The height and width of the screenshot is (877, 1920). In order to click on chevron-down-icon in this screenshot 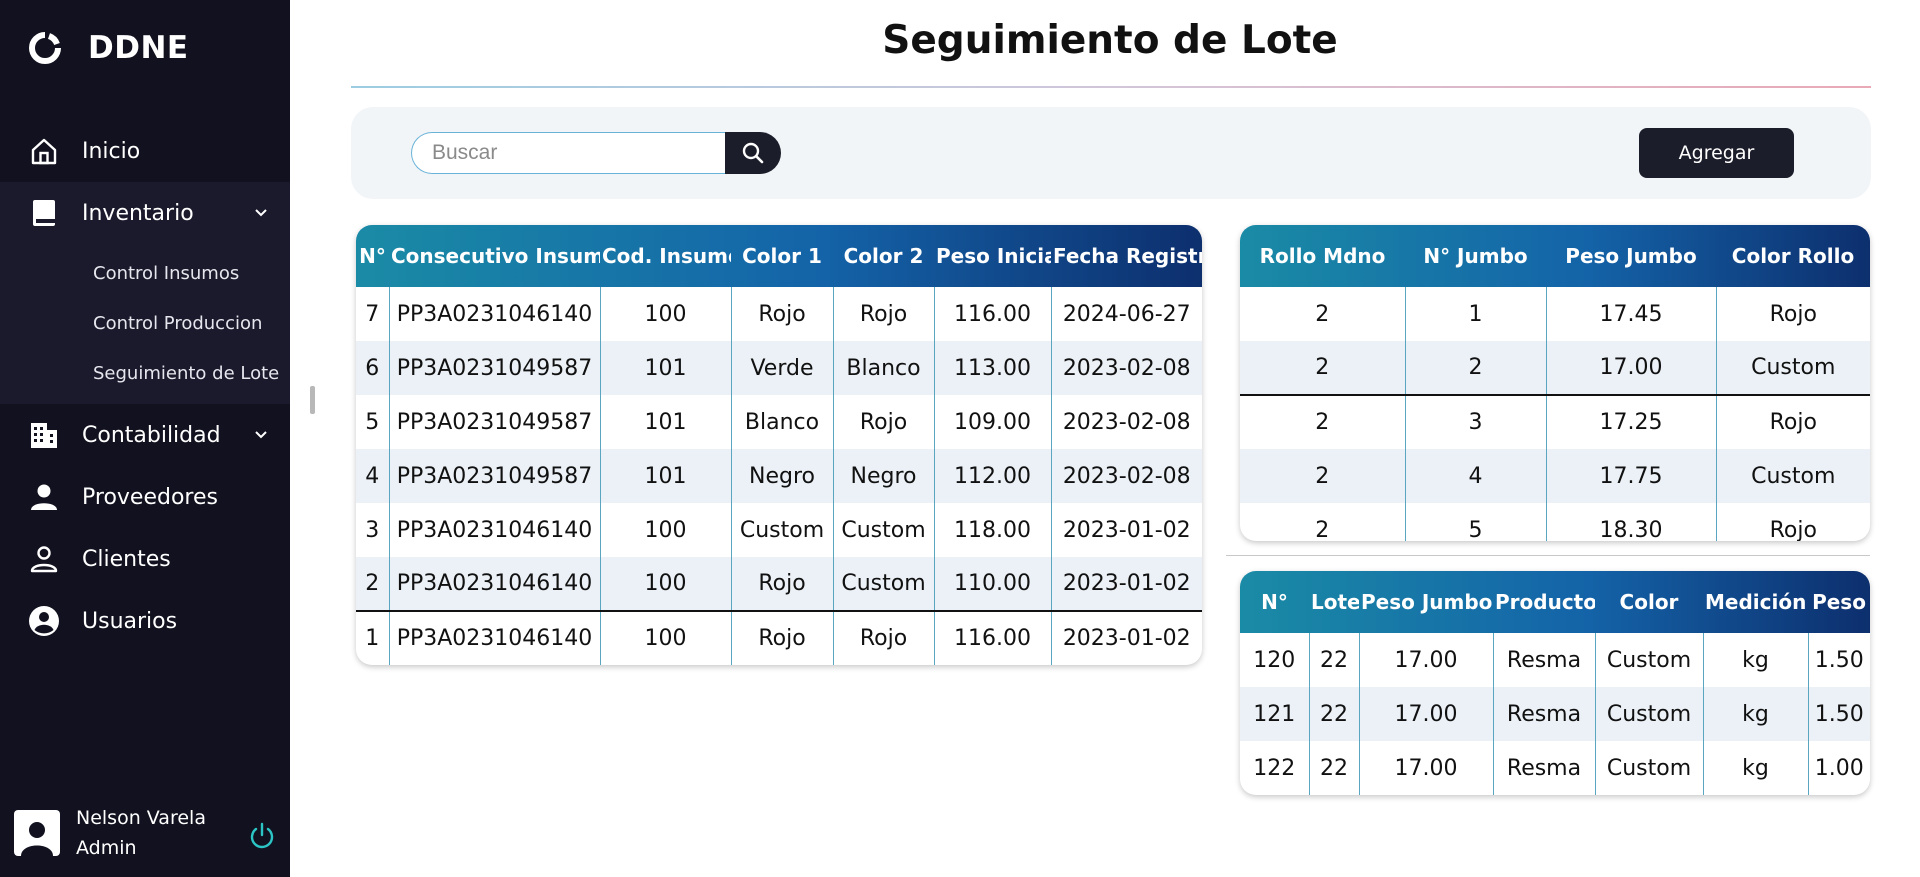, I will do `click(261, 435)`.